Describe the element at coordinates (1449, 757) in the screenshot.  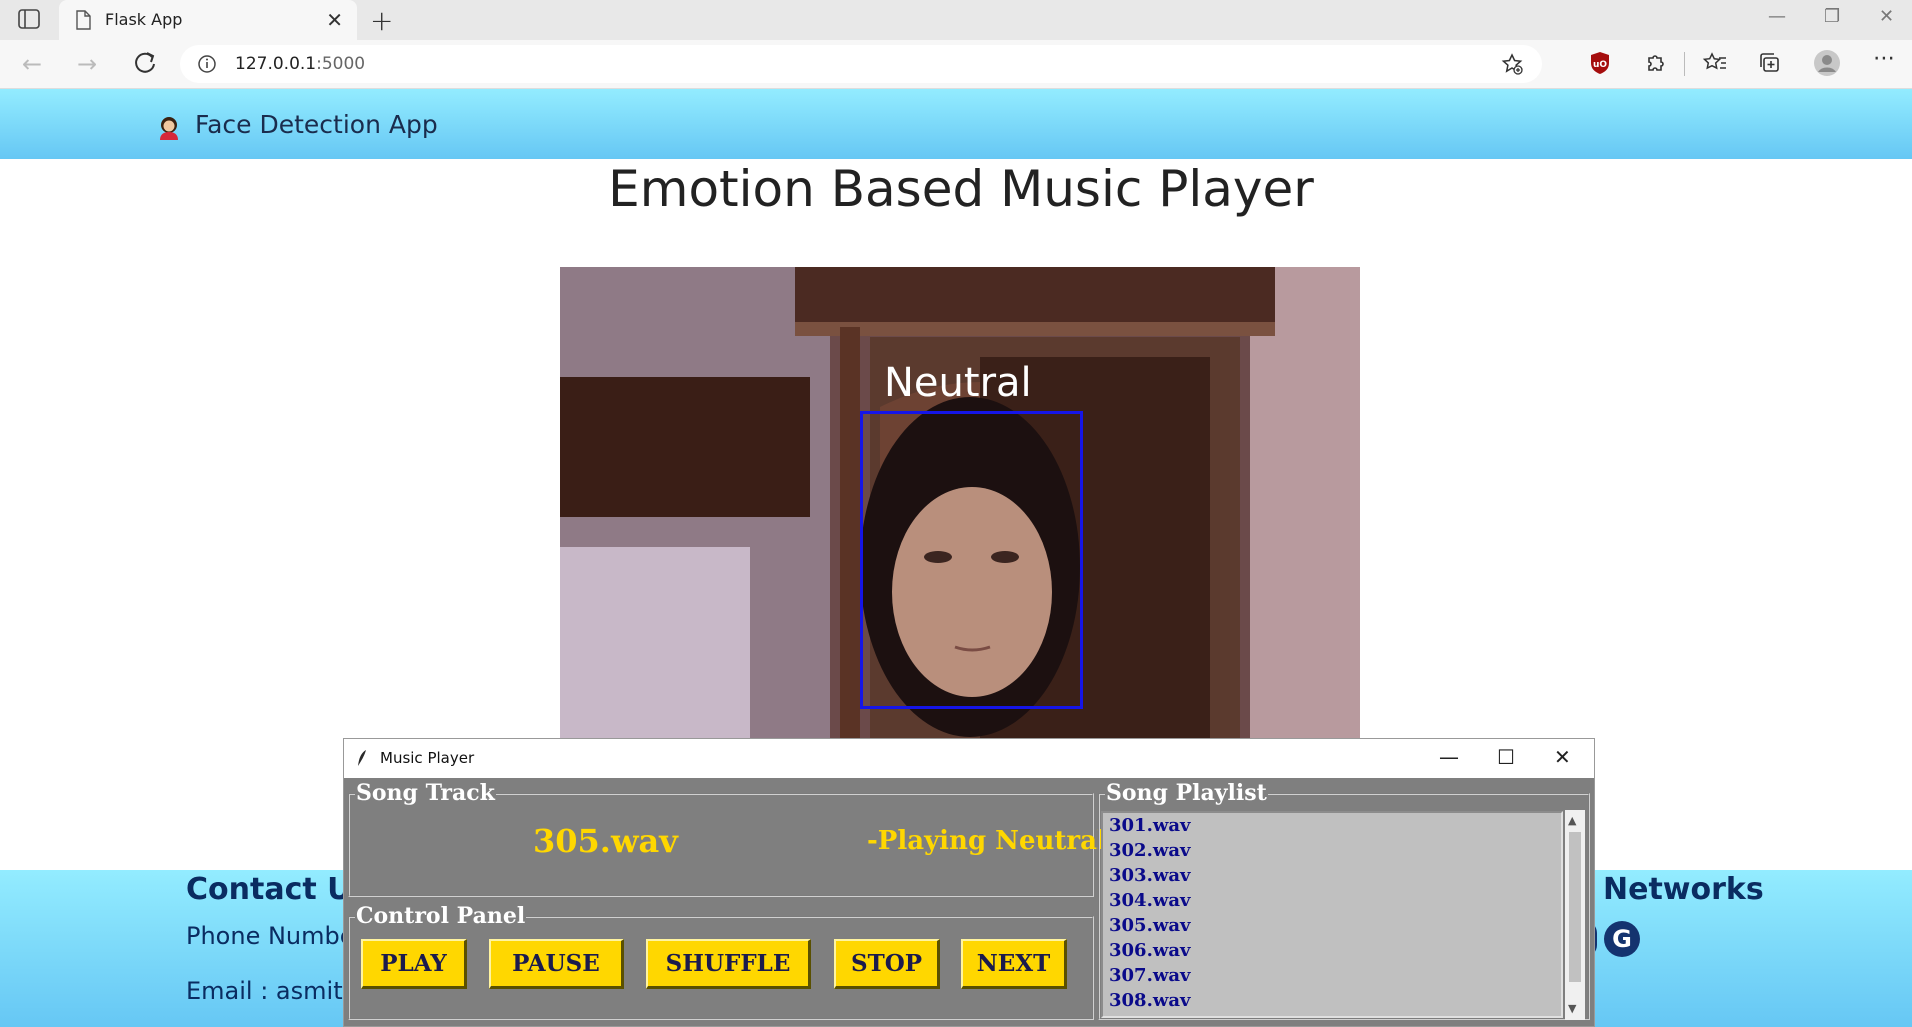
I see `tk-minimize-icon: —` at that location.